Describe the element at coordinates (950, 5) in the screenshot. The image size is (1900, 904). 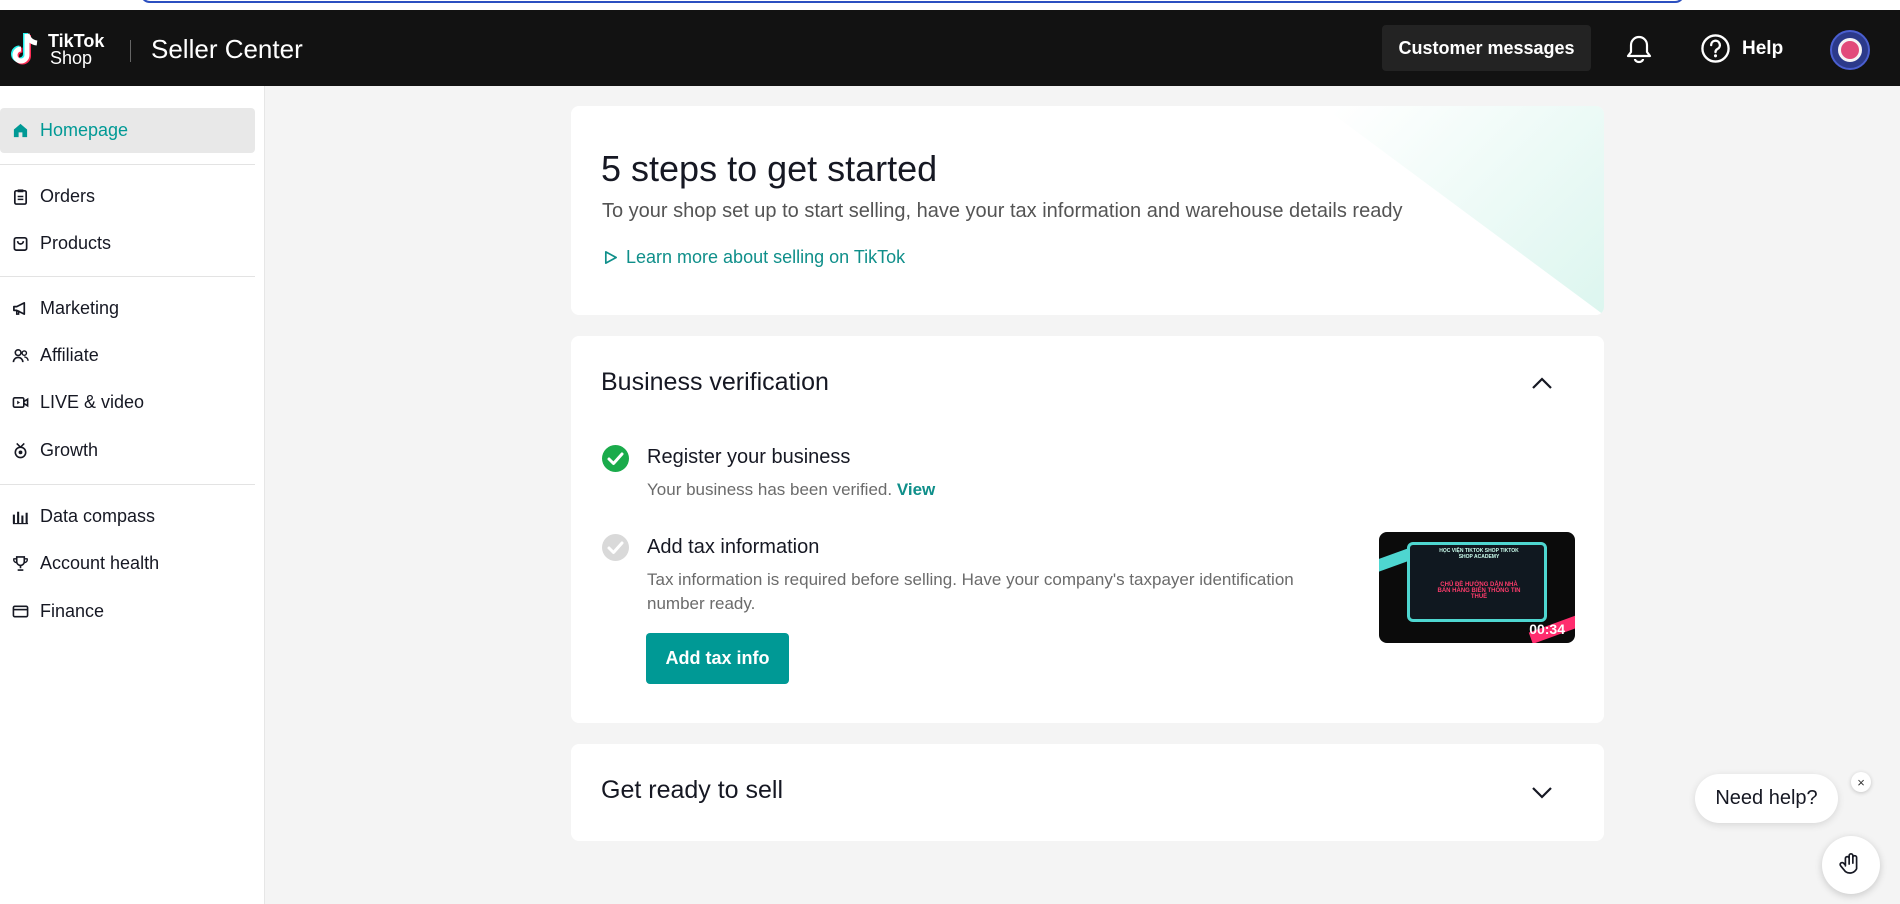
I see `browser-top-strip` at that location.